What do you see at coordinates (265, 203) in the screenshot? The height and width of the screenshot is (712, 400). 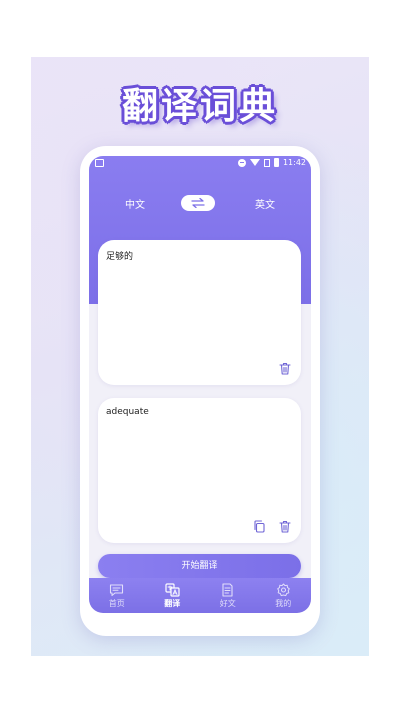 I see `target-language-button: 英文` at bounding box center [265, 203].